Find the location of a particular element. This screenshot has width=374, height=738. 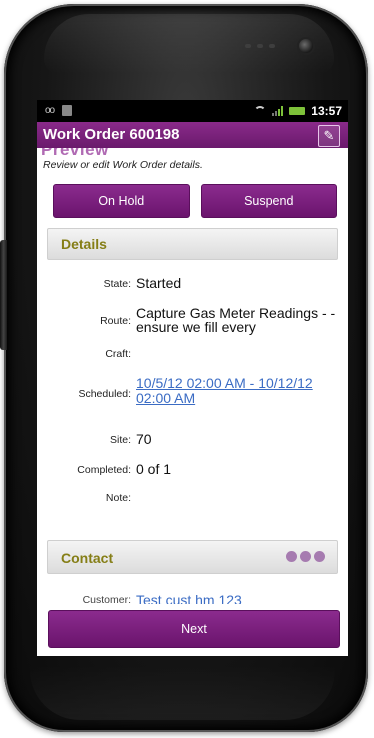

edit-icon: ✎ is located at coordinates (329, 136).